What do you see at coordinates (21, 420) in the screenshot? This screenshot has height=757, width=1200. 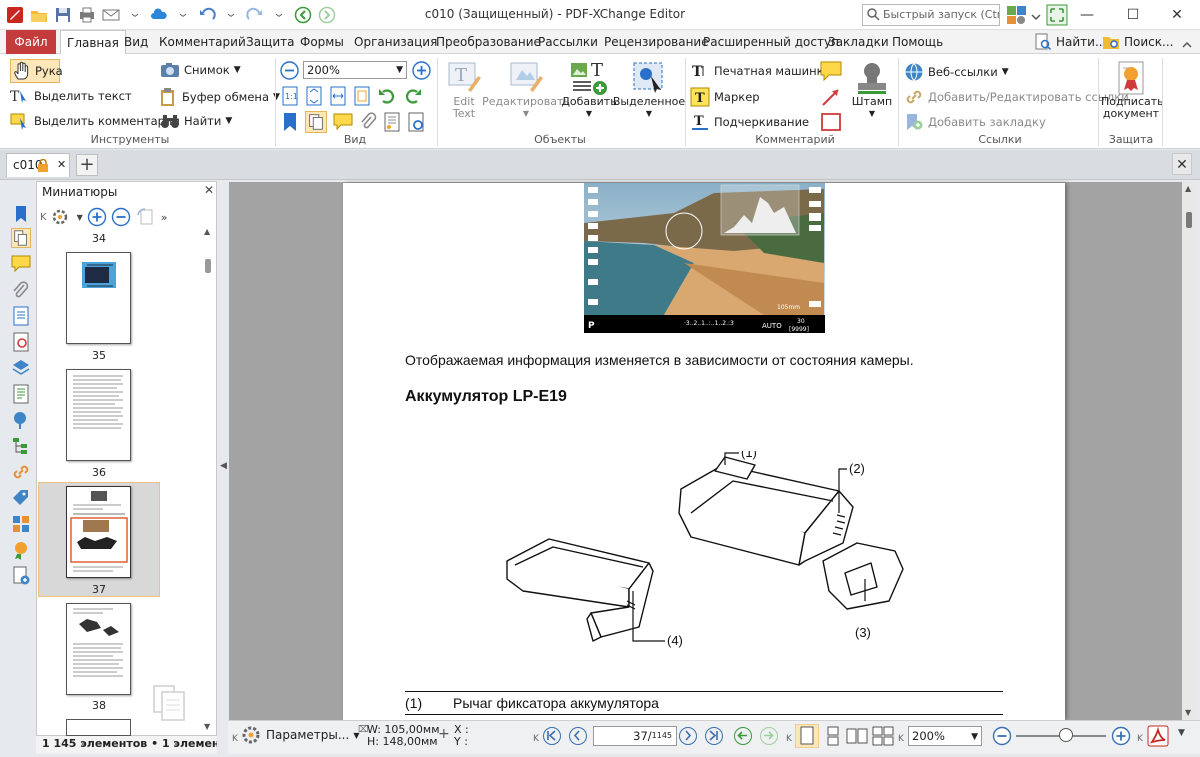 I see `destinations-icon` at bounding box center [21, 420].